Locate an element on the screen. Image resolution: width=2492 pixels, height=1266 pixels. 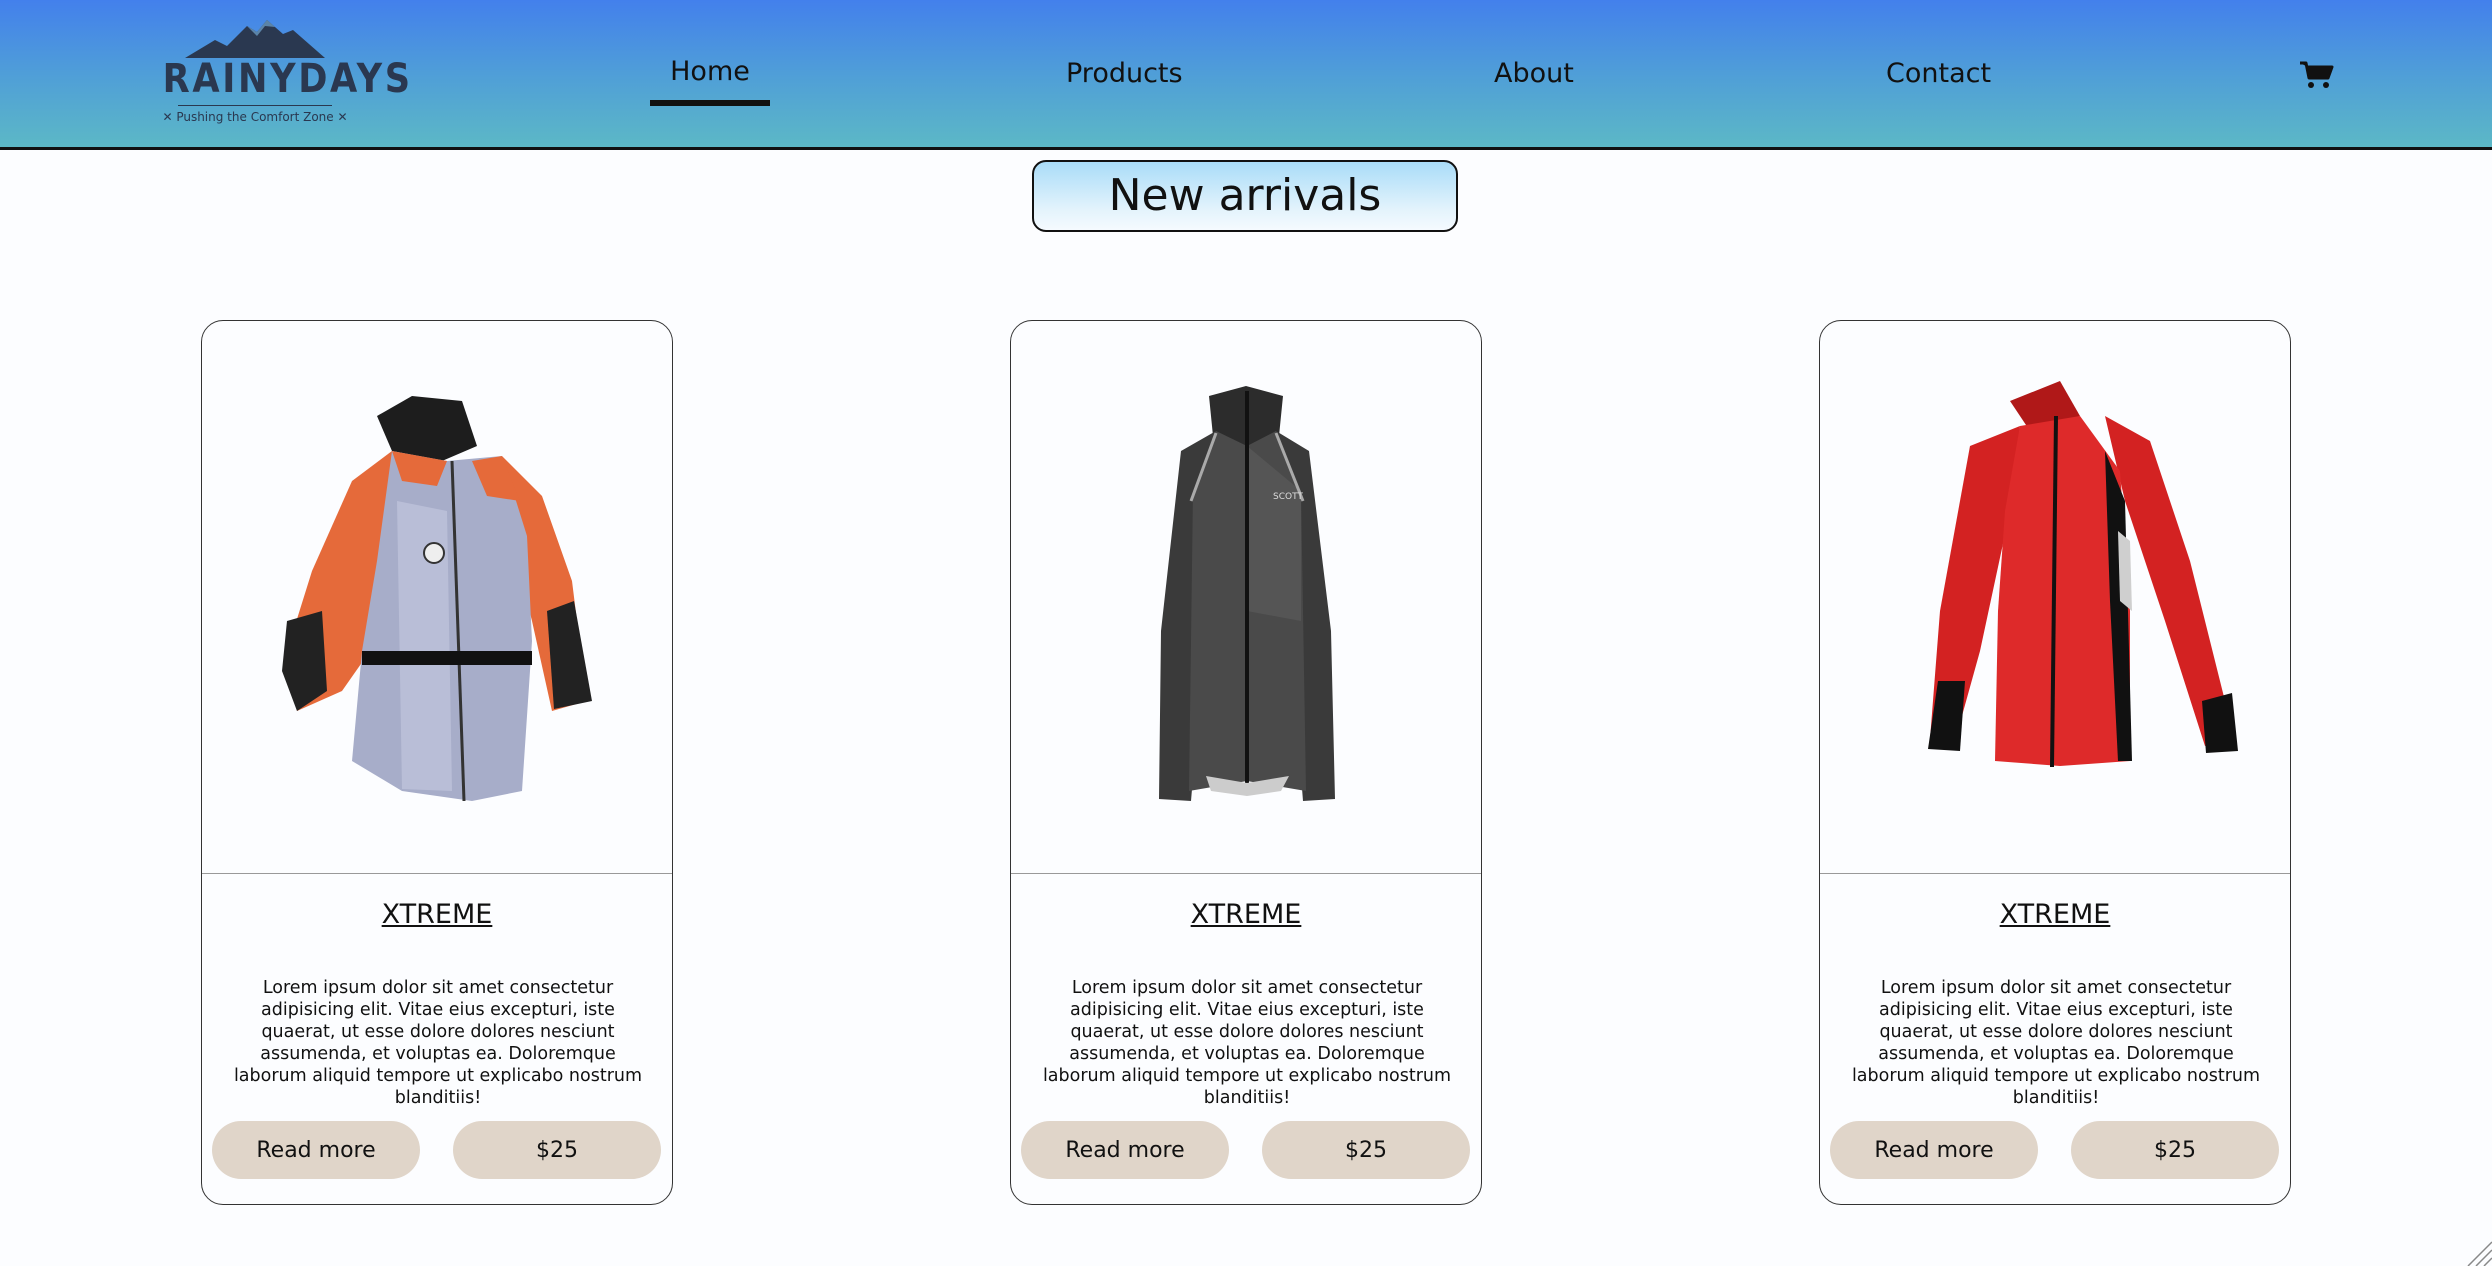
svg-text: SCOTT is located at coordinates (1288, 497).